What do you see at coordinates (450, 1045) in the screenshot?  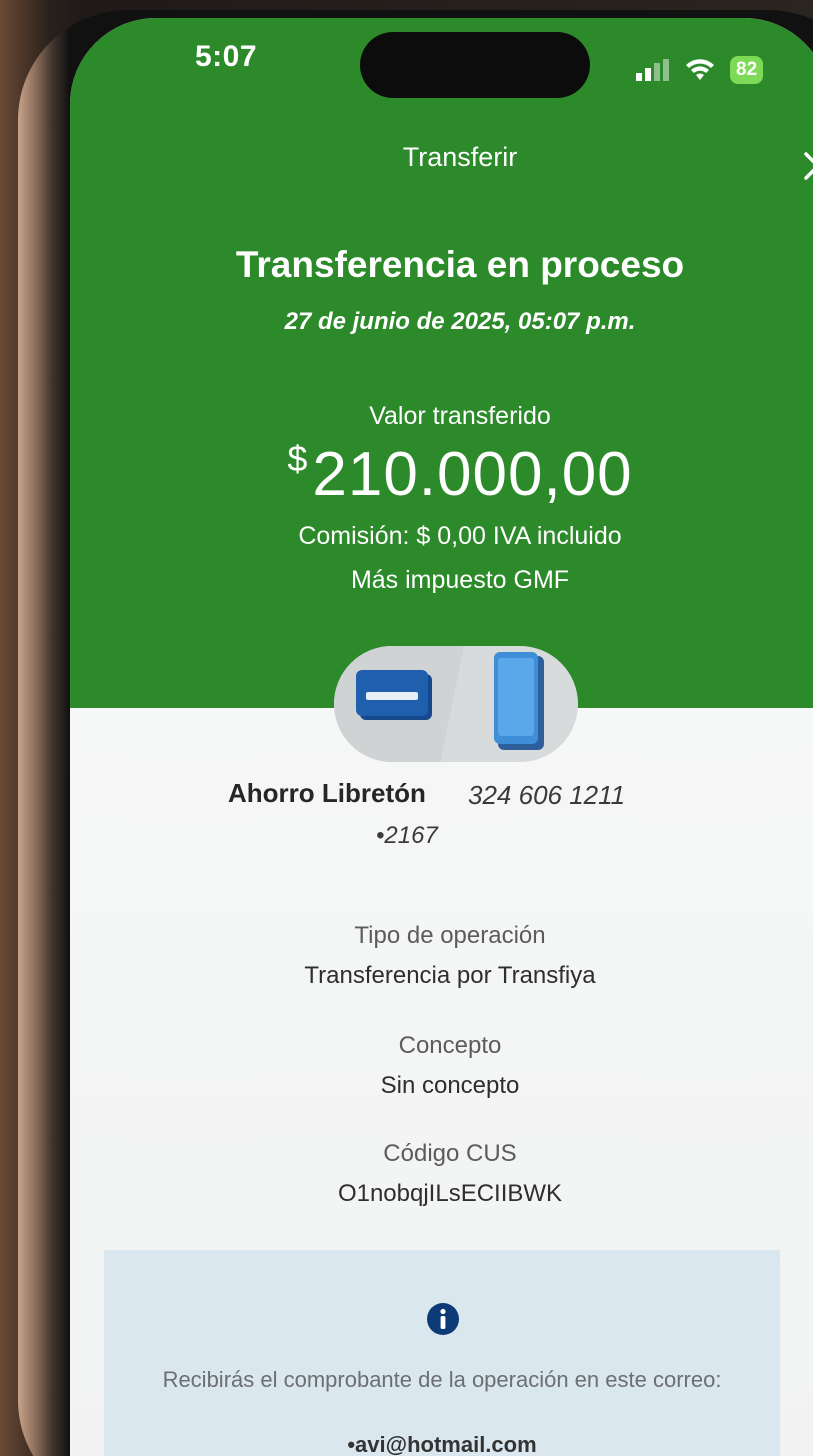 I see `concept-label: Concepto` at bounding box center [450, 1045].